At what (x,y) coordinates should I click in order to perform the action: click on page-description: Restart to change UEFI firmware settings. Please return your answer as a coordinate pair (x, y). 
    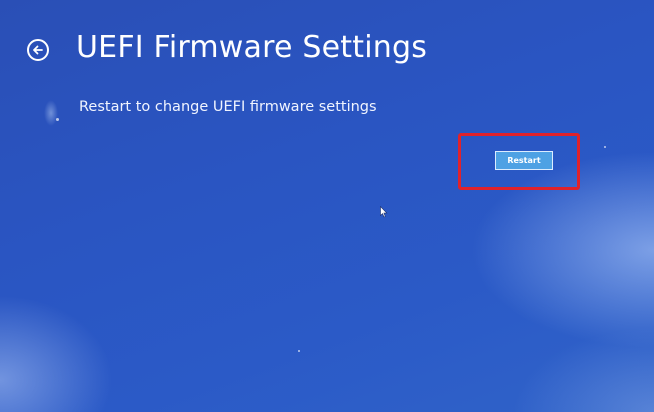
    Looking at the image, I should click on (228, 107).